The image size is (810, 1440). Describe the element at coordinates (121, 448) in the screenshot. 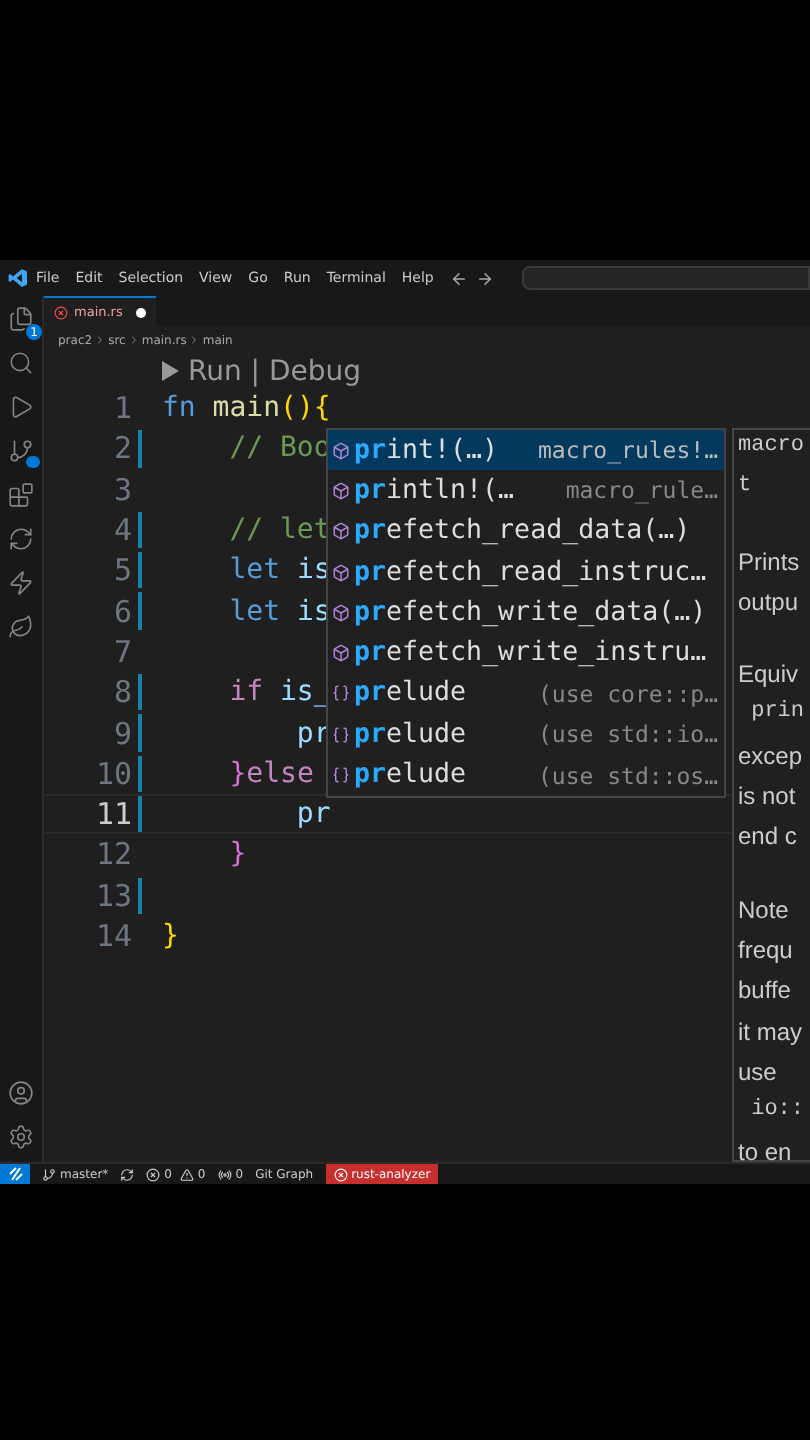

I see `line-number: 2` at that location.